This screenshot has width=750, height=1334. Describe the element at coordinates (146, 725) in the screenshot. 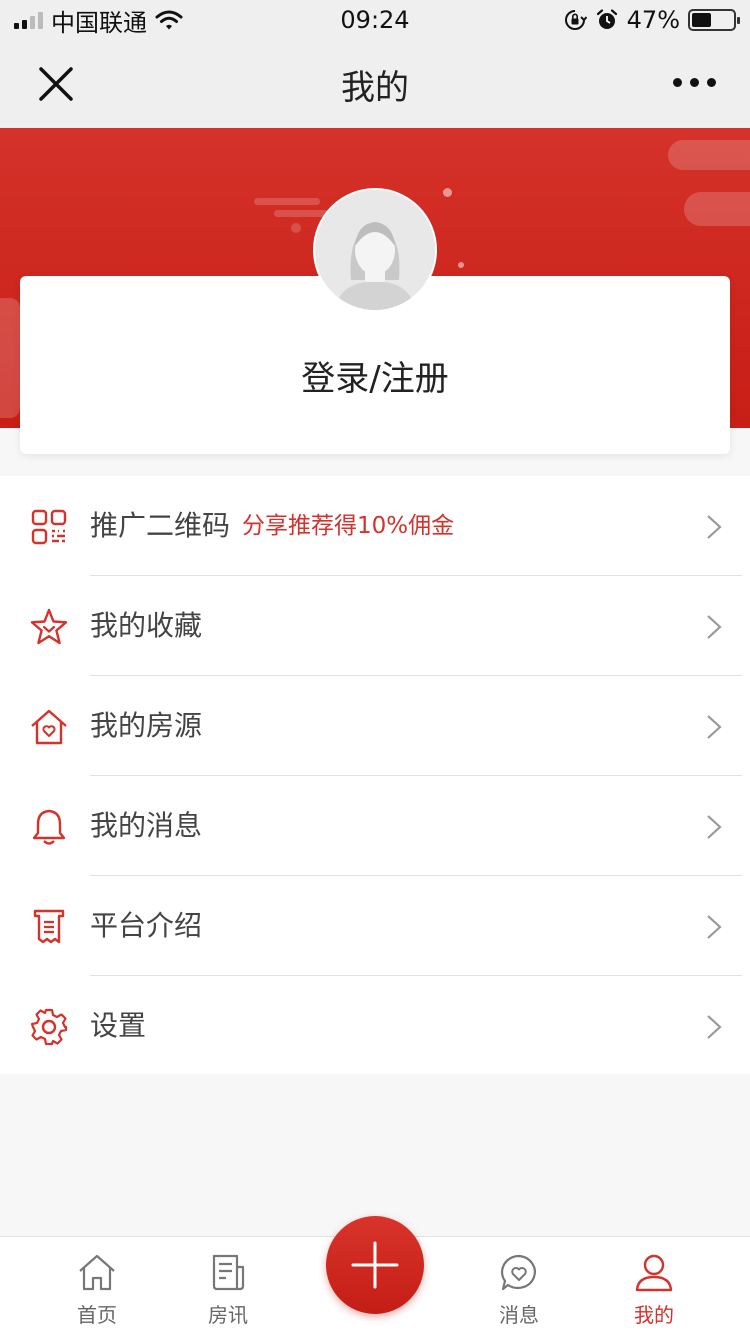

I see `menu-label: 我的房源` at that location.